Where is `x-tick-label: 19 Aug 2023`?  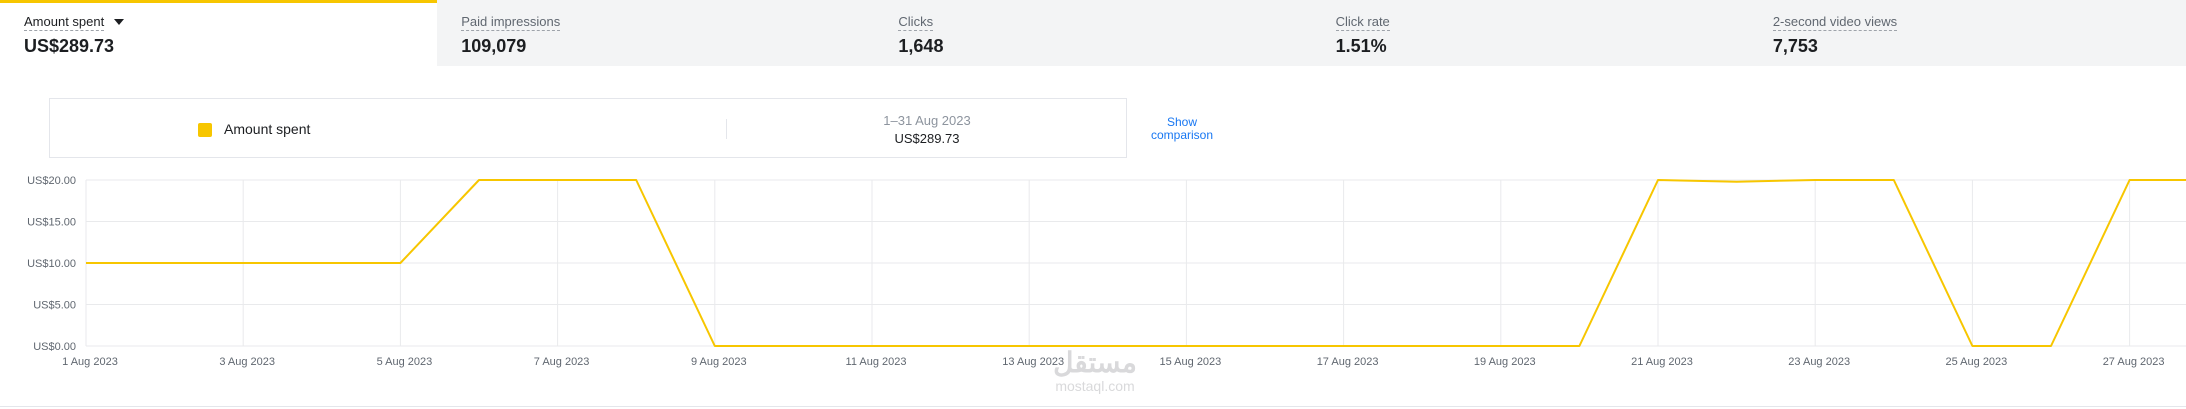 x-tick-label: 19 Aug 2023 is located at coordinates (1505, 362).